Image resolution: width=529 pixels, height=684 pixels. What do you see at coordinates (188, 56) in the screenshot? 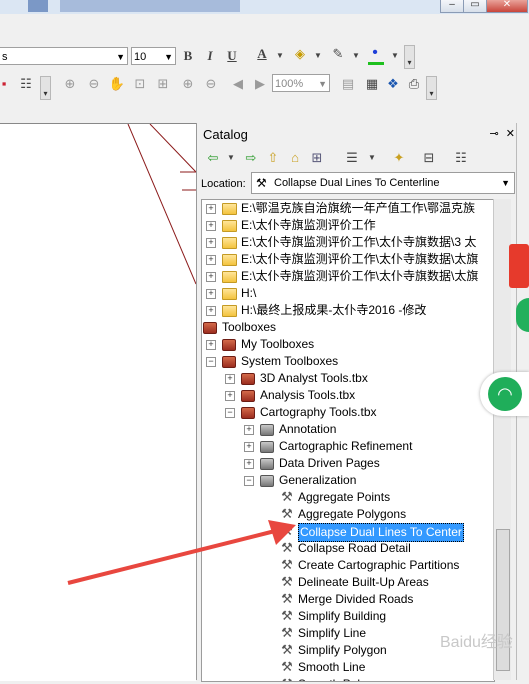
I see `bold-button: B` at bounding box center [188, 56].